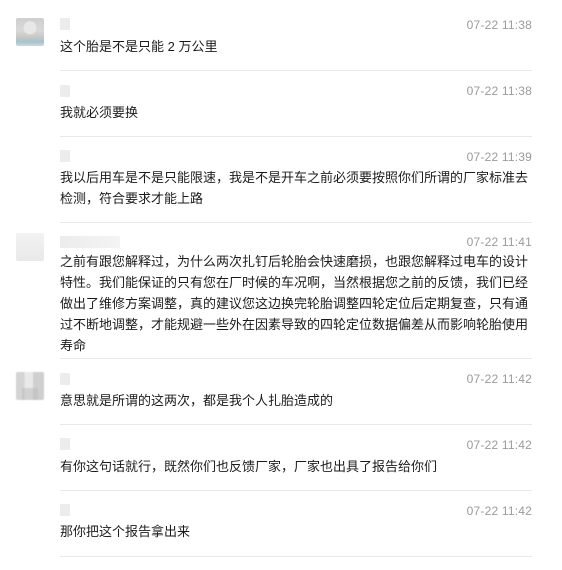 The width and height of the screenshot is (562, 570). I want to click on message-text: 那你把这个报告拿出来, so click(125, 531).